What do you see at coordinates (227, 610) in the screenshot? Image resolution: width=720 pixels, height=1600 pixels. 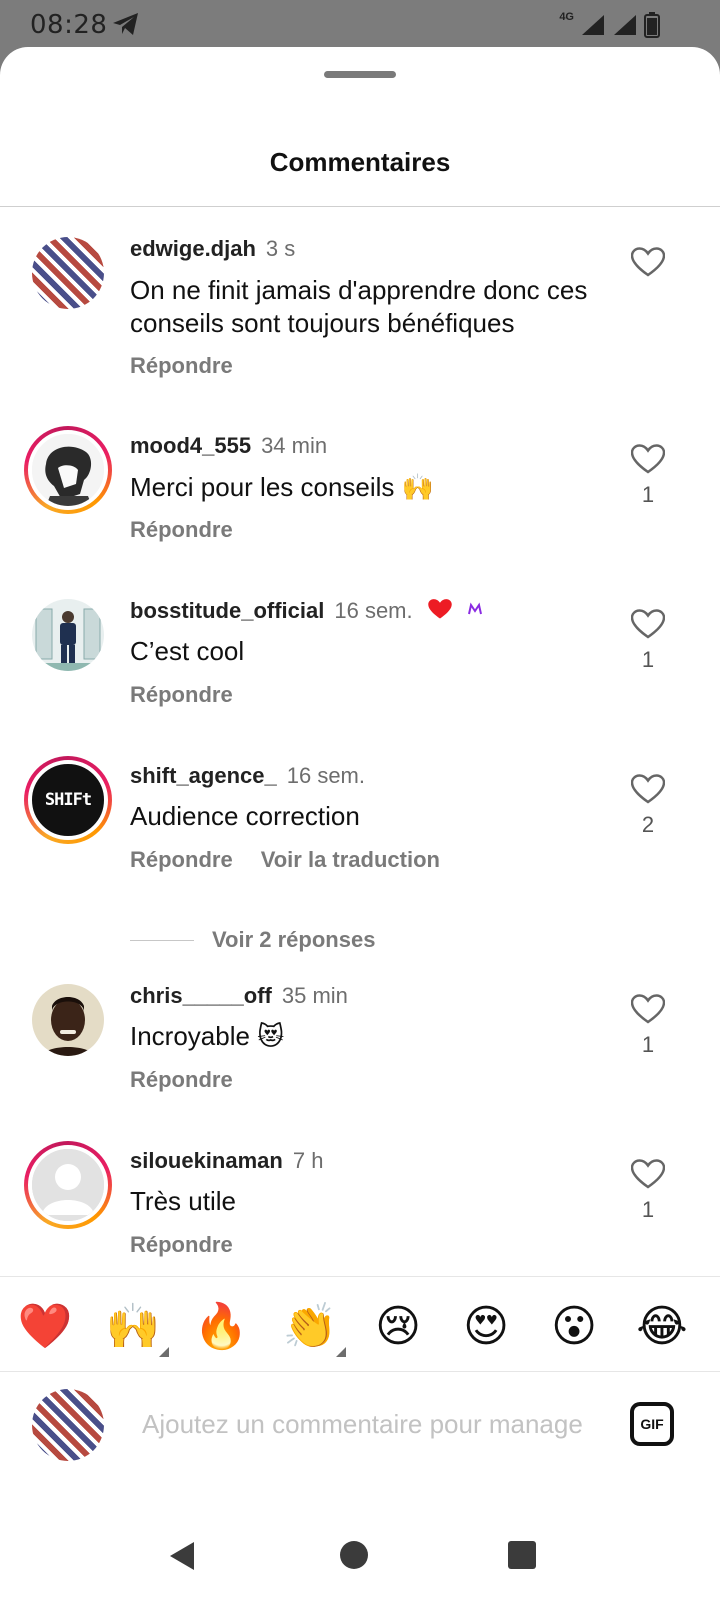 I see `comment-username: bosstitude_official` at bounding box center [227, 610].